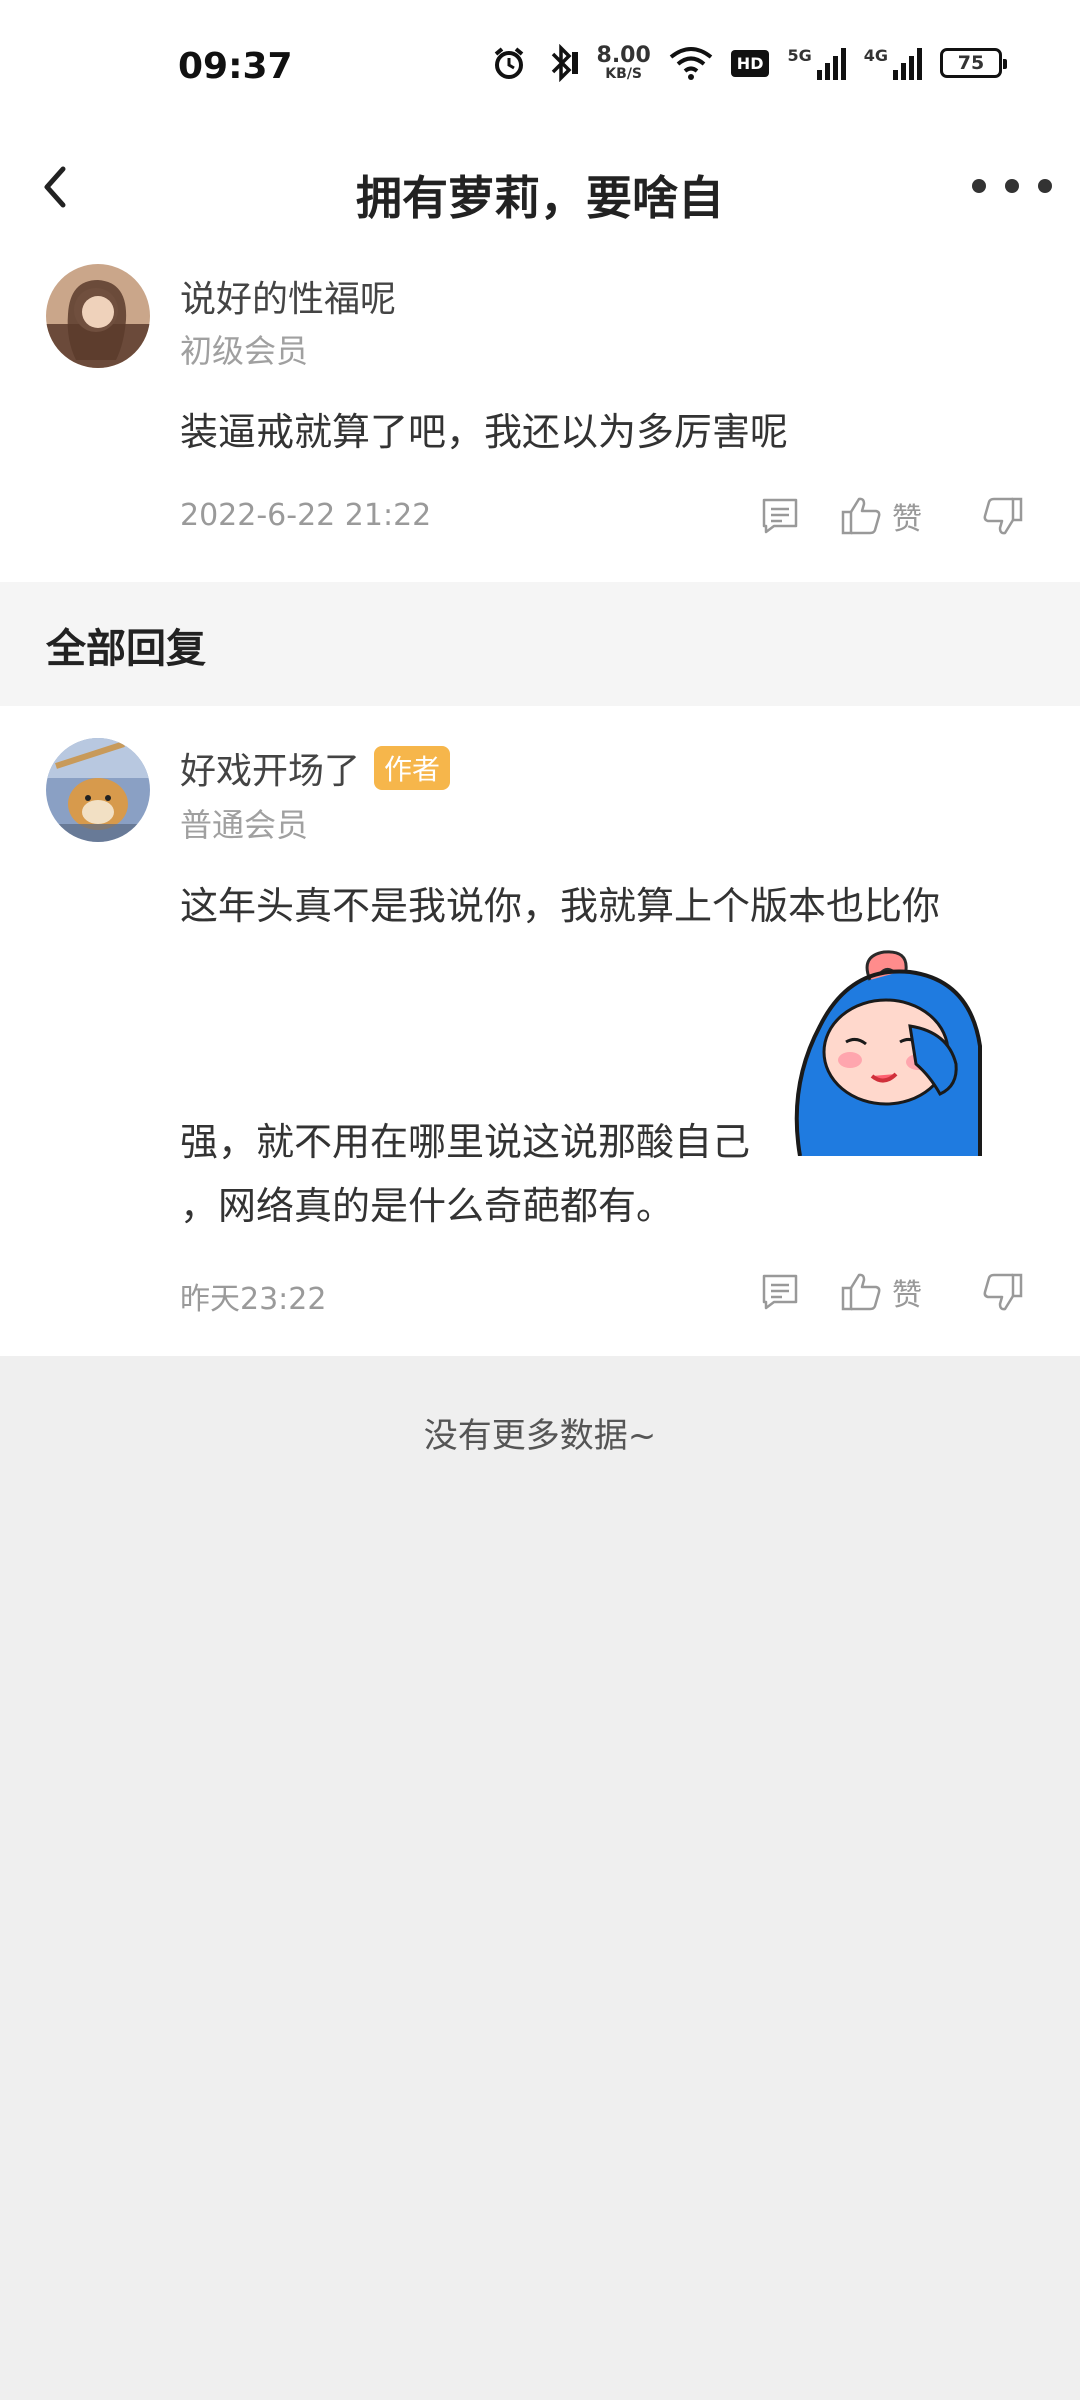 This screenshot has width=1080, height=2400. What do you see at coordinates (691, 63) in the screenshot?
I see `wifi-icon` at bounding box center [691, 63].